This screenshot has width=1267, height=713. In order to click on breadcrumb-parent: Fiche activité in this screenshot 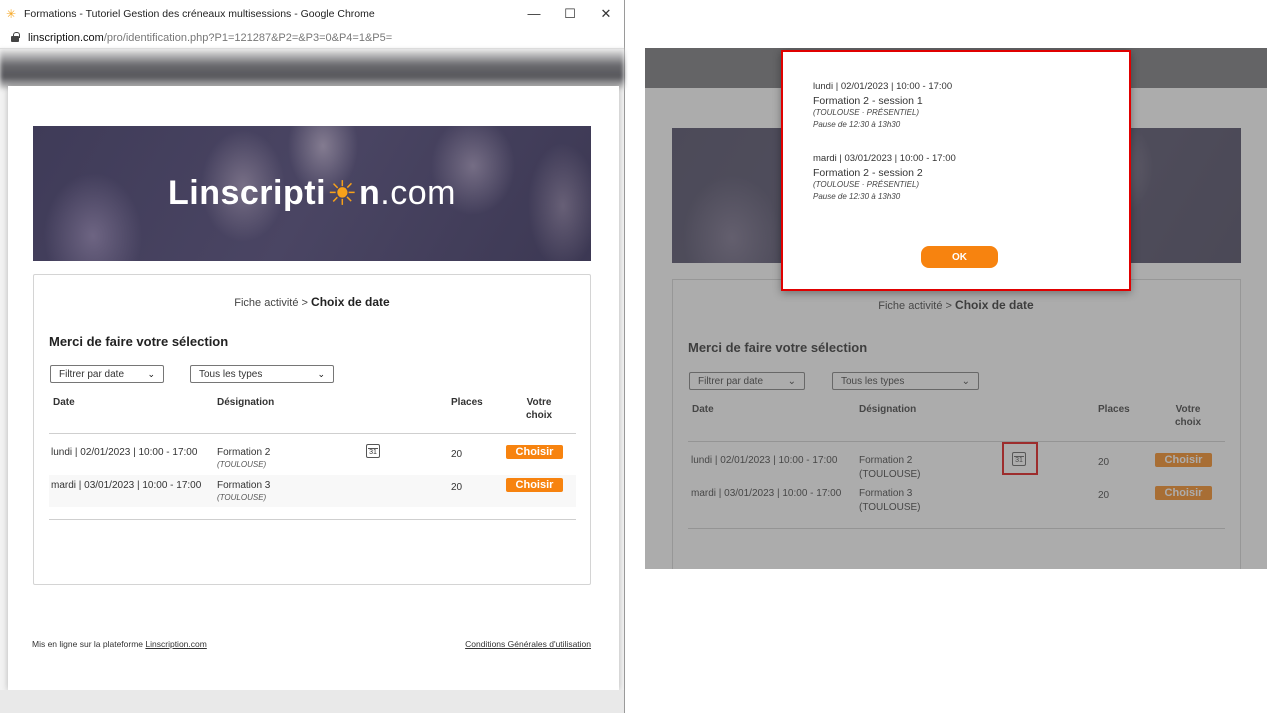, I will do `click(266, 303)`.